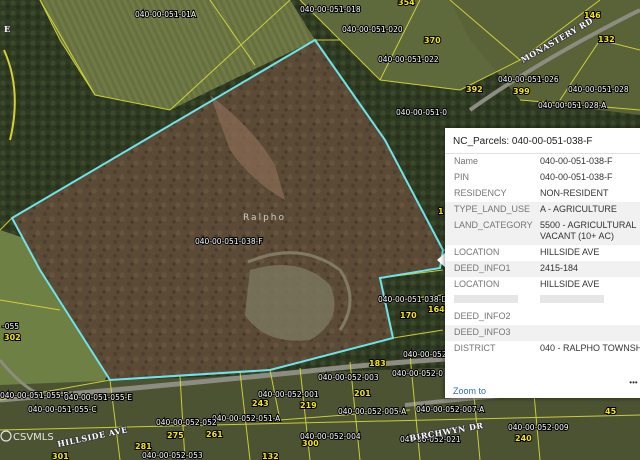 Image resolution: width=640 pixels, height=460 pixels. What do you see at coordinates (412, 299) in the screenshot?
I see `parcel-label: 040-00-051-038-D` at bounding box center [412, 299].